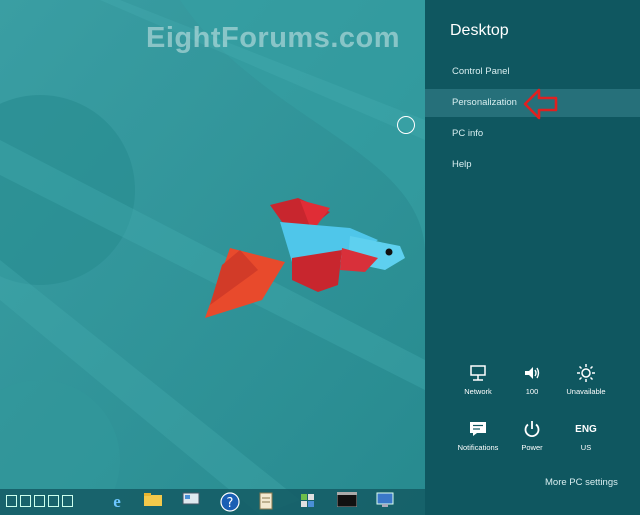  What do you see at coordinates (532, 134) in the screenshot?
I see `menu-item-pc-info: PC info` at bounding box center [532, 134].